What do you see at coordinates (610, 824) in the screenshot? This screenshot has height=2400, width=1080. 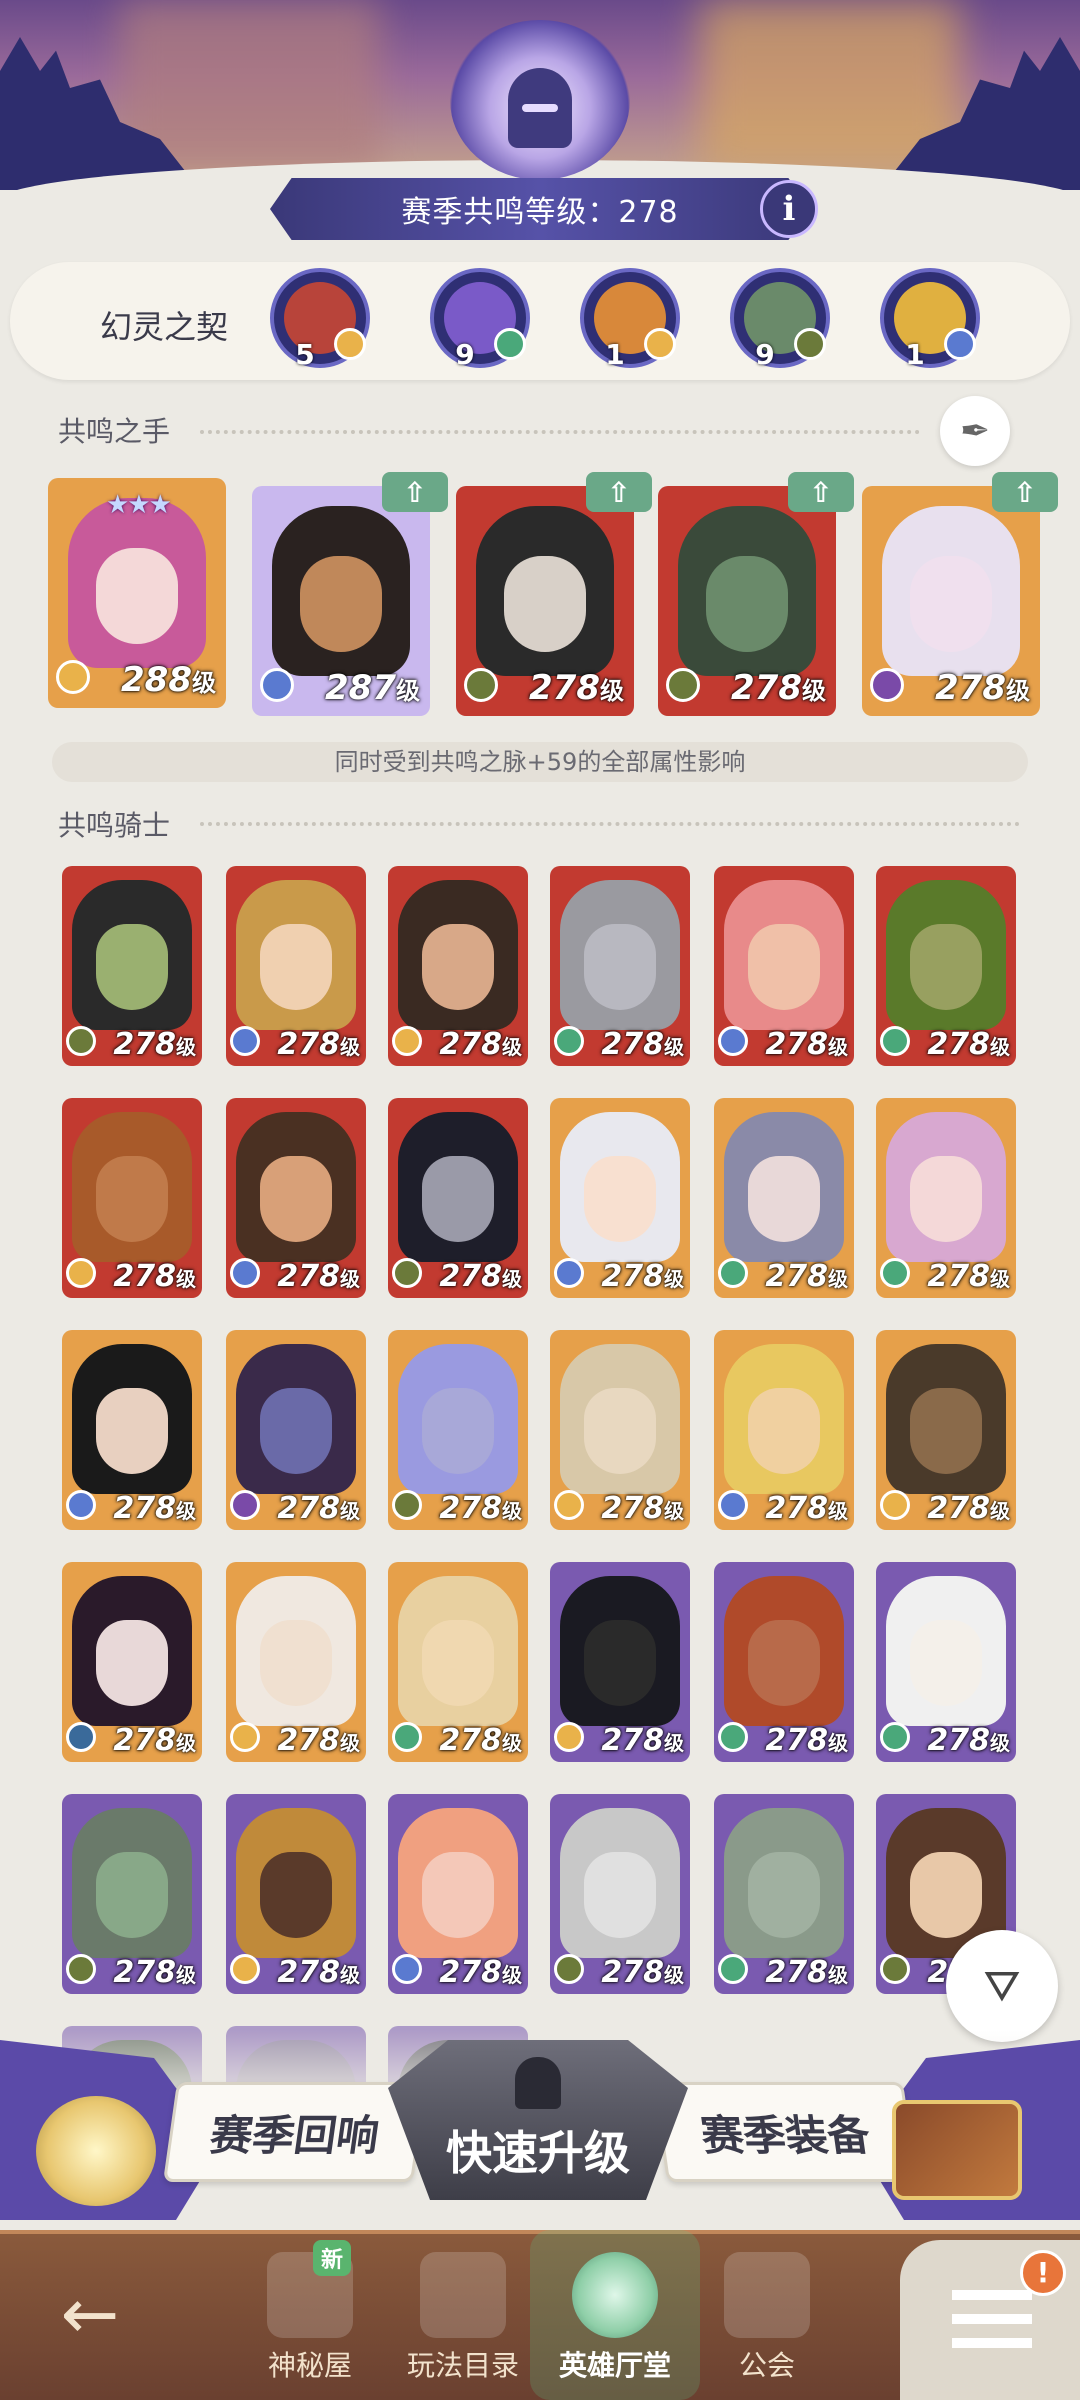 I see `section-divider` at bounding box center [610, 824].